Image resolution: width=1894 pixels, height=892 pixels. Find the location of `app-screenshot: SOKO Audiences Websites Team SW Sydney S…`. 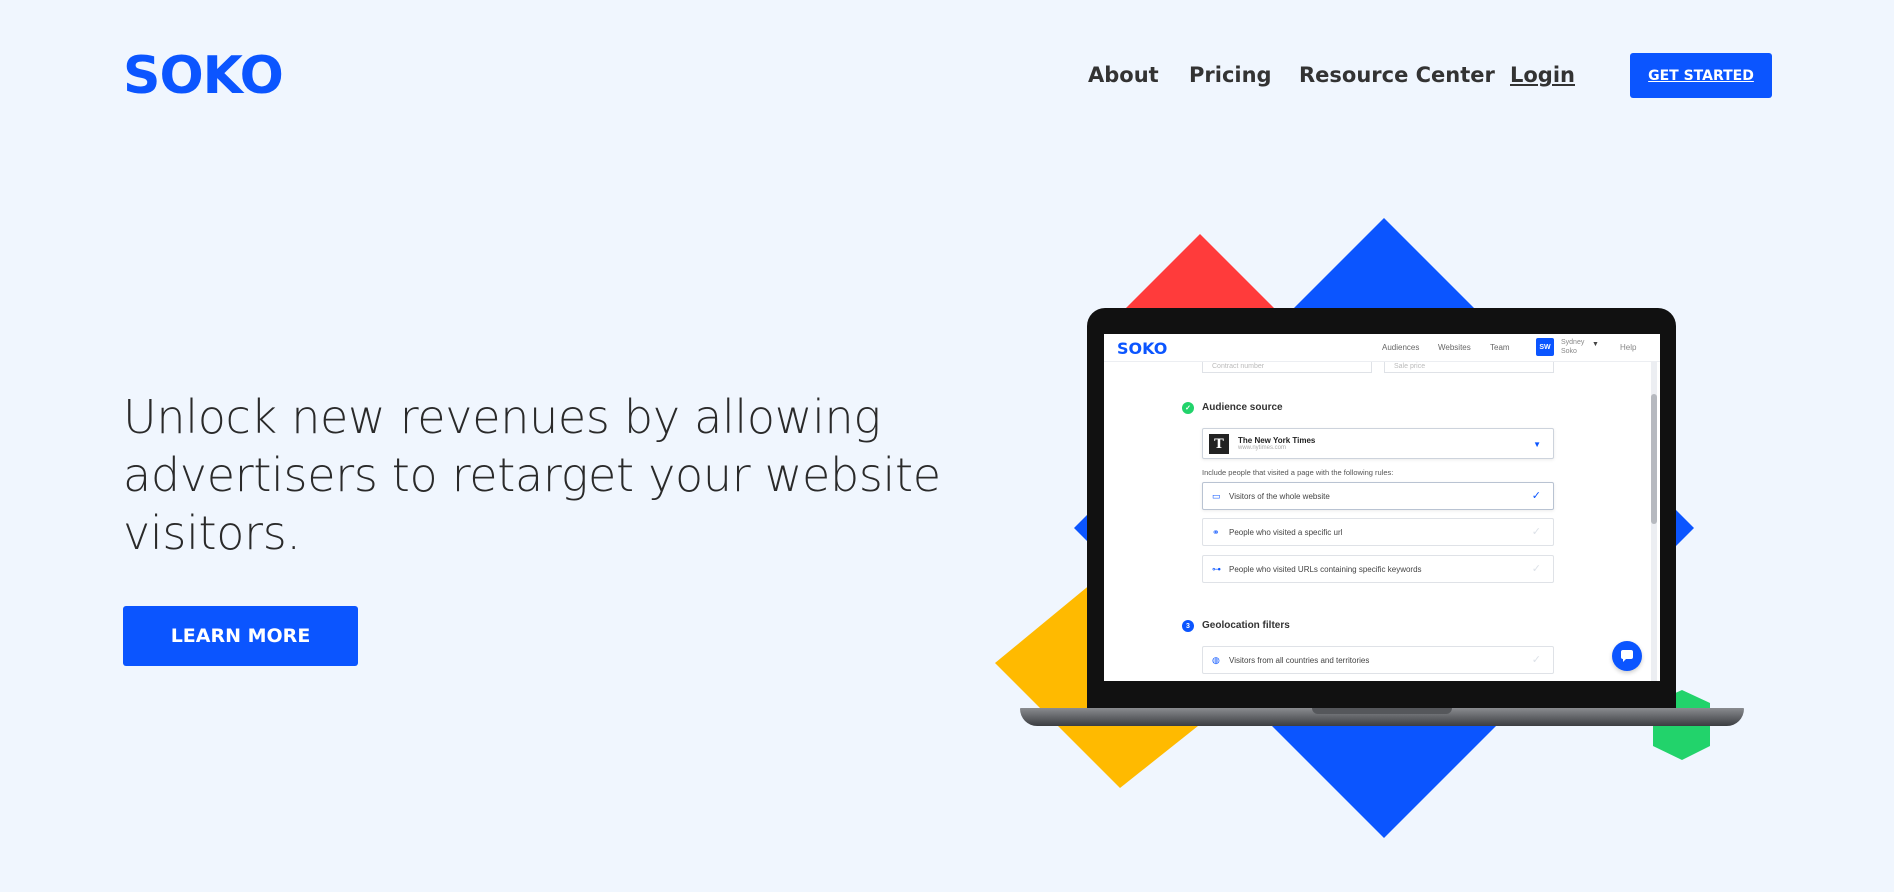

app-screenshot: SOKO Audiences Websites Team SW Sydney S… is located at coordinates (1382, 507).